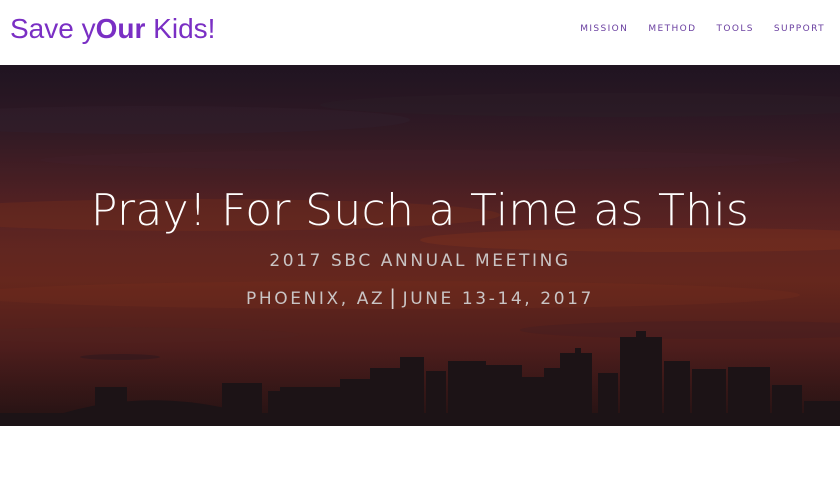 The width and height of the screenshot is (840, 480). What do you see at coordinates (672, 29) in the screenshot?
I see `nav-link-method: METHOD` at bounding box center [672, 29].